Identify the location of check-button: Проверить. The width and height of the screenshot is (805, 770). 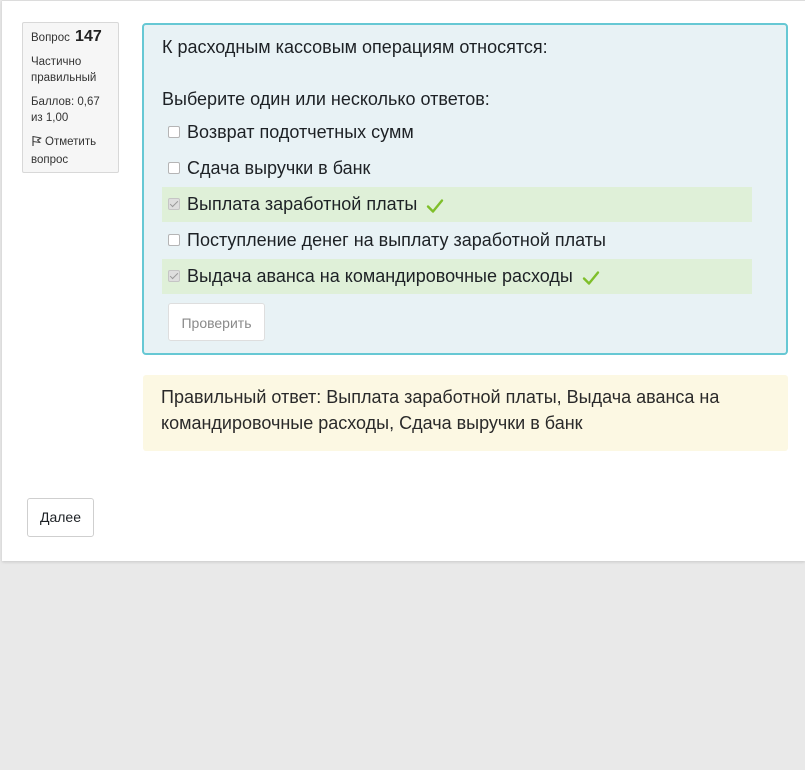
(216, 322).